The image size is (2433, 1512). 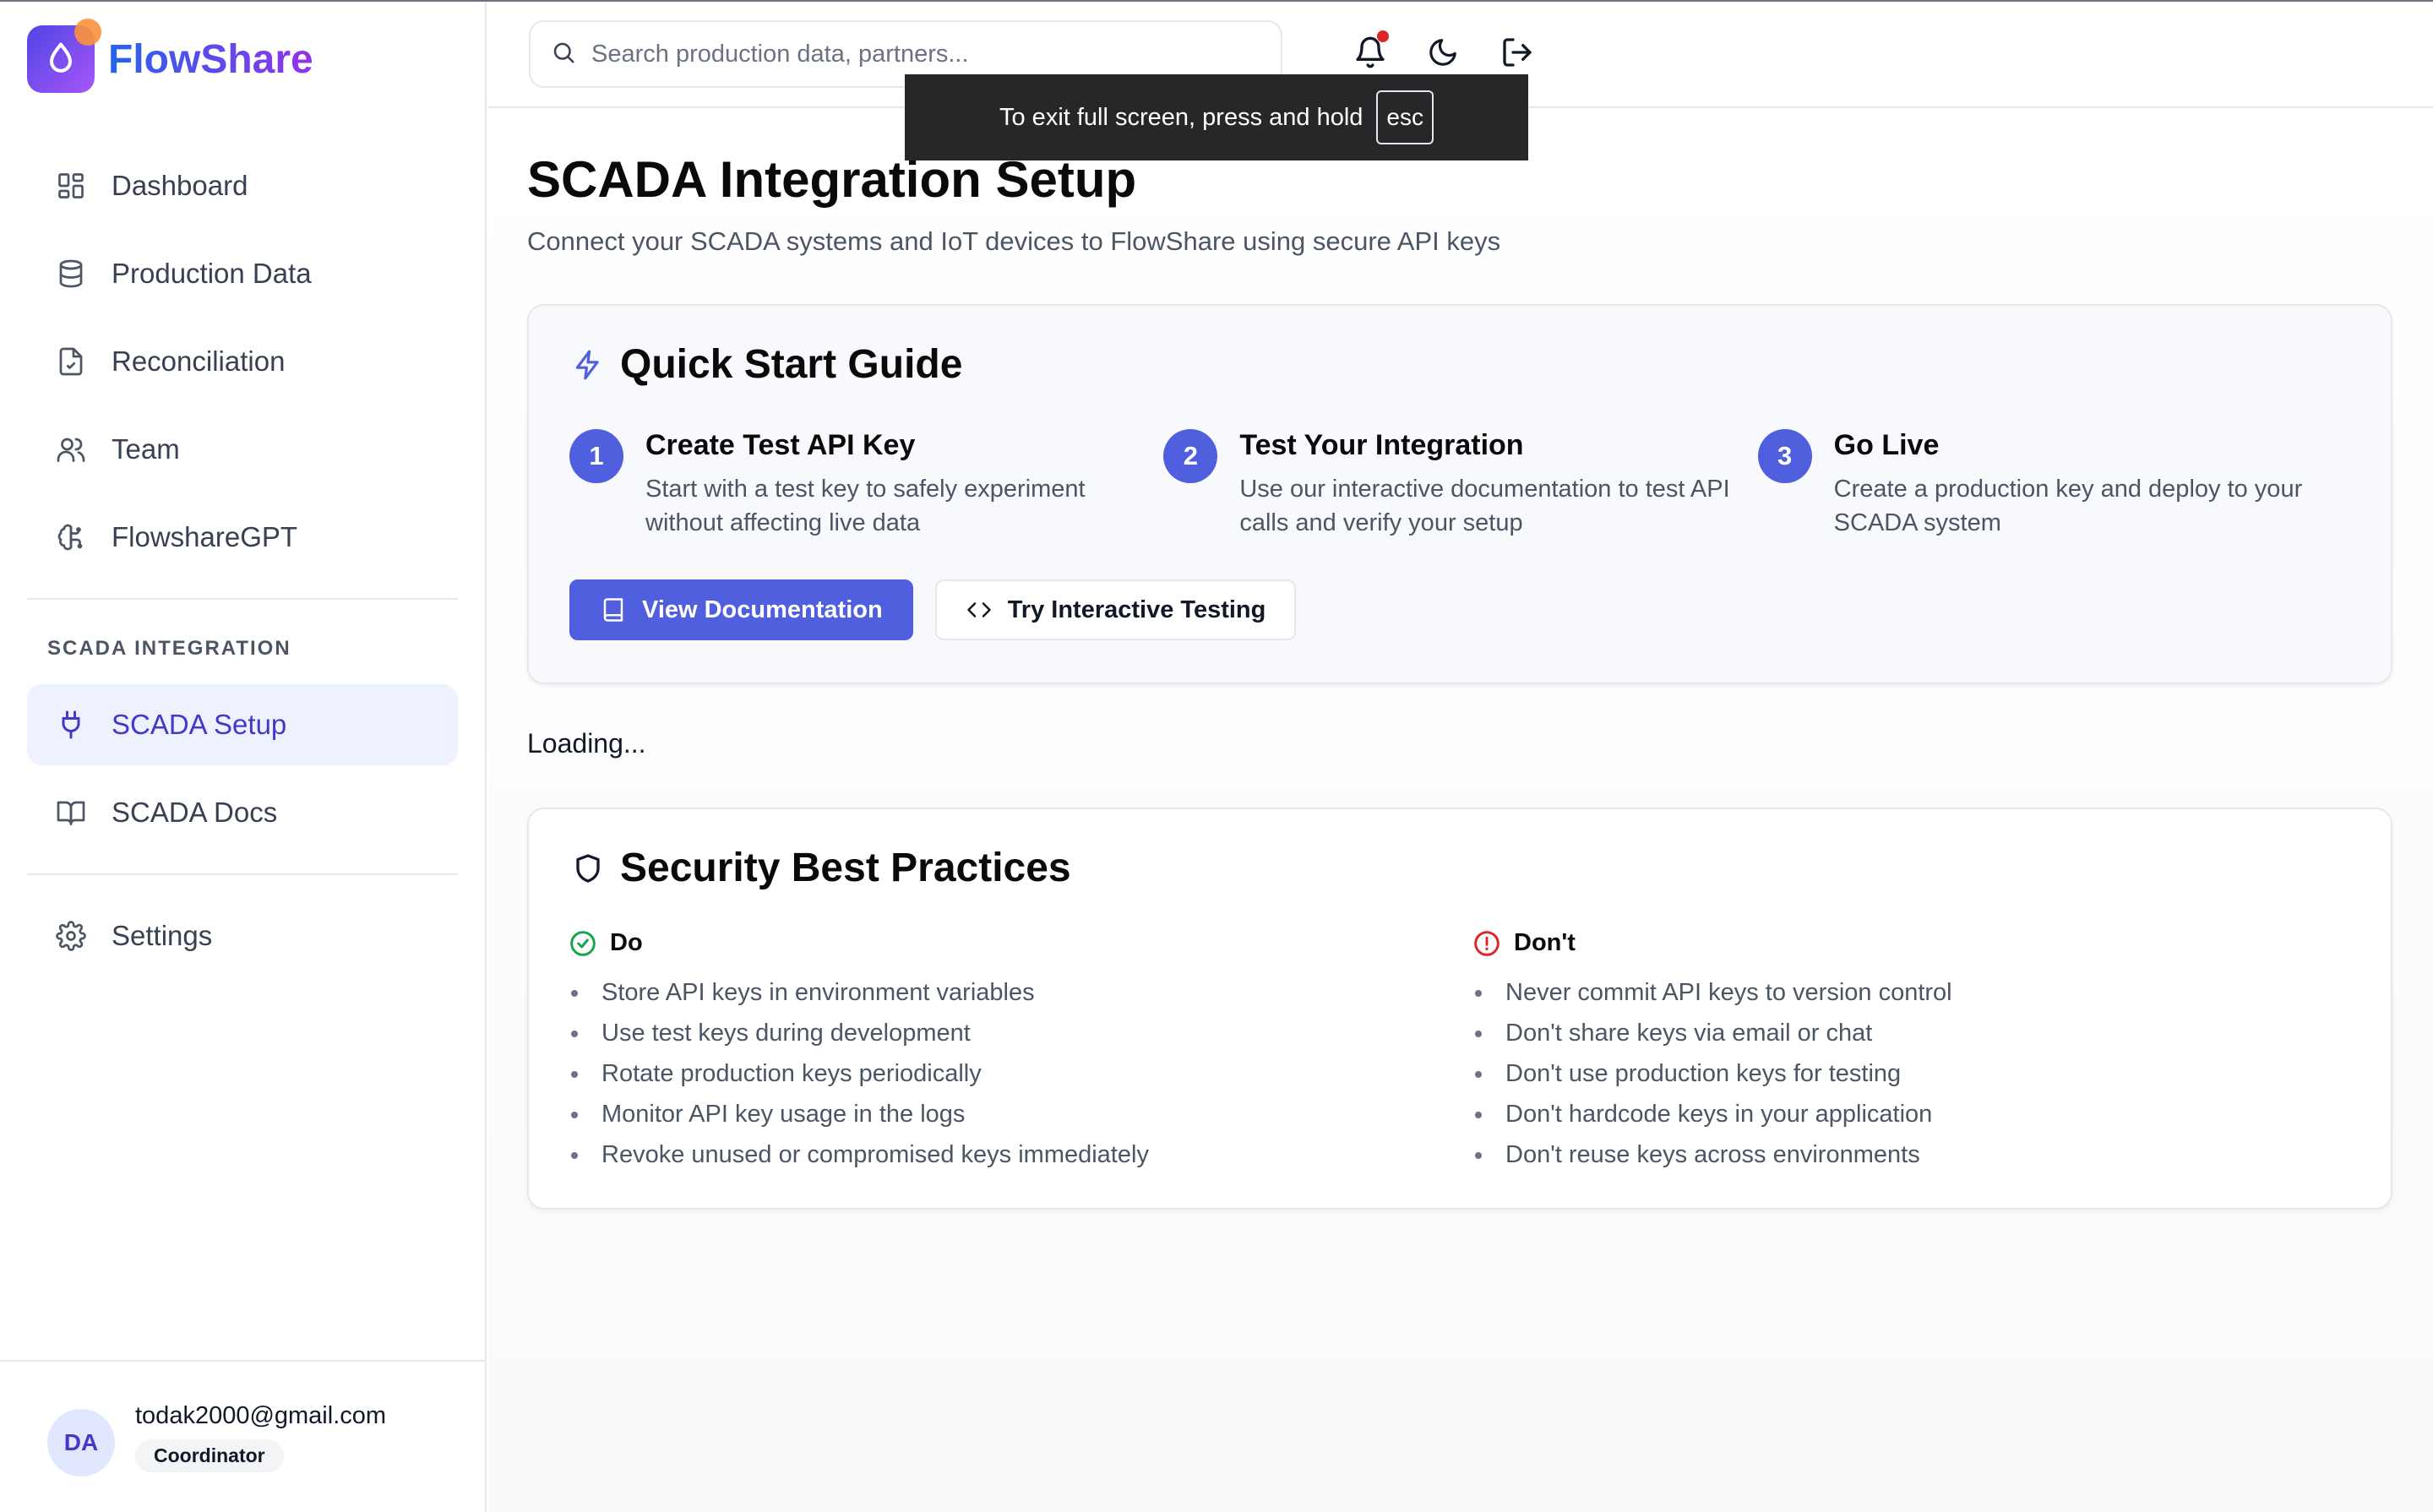 I want to click on zap-icon, so click(x=588, y=365).